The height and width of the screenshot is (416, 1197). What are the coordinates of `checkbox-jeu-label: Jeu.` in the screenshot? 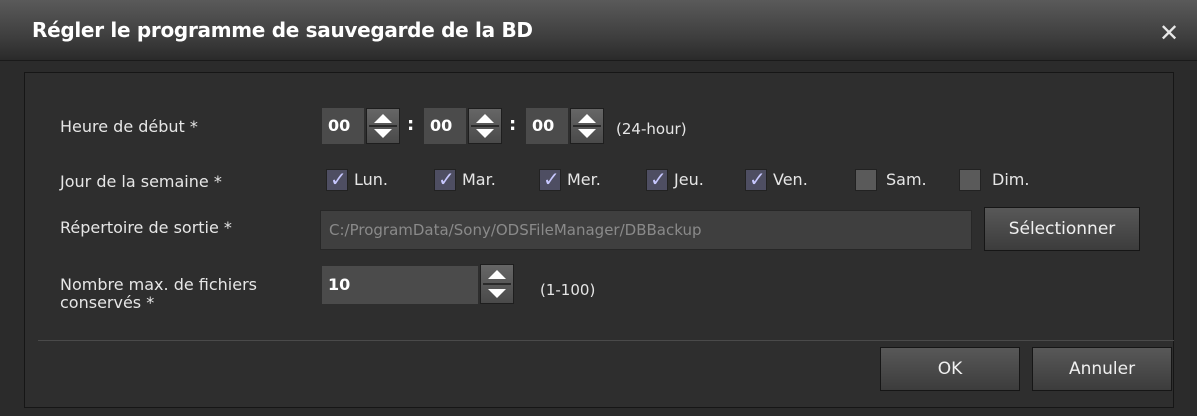 It's located at (689, 179).